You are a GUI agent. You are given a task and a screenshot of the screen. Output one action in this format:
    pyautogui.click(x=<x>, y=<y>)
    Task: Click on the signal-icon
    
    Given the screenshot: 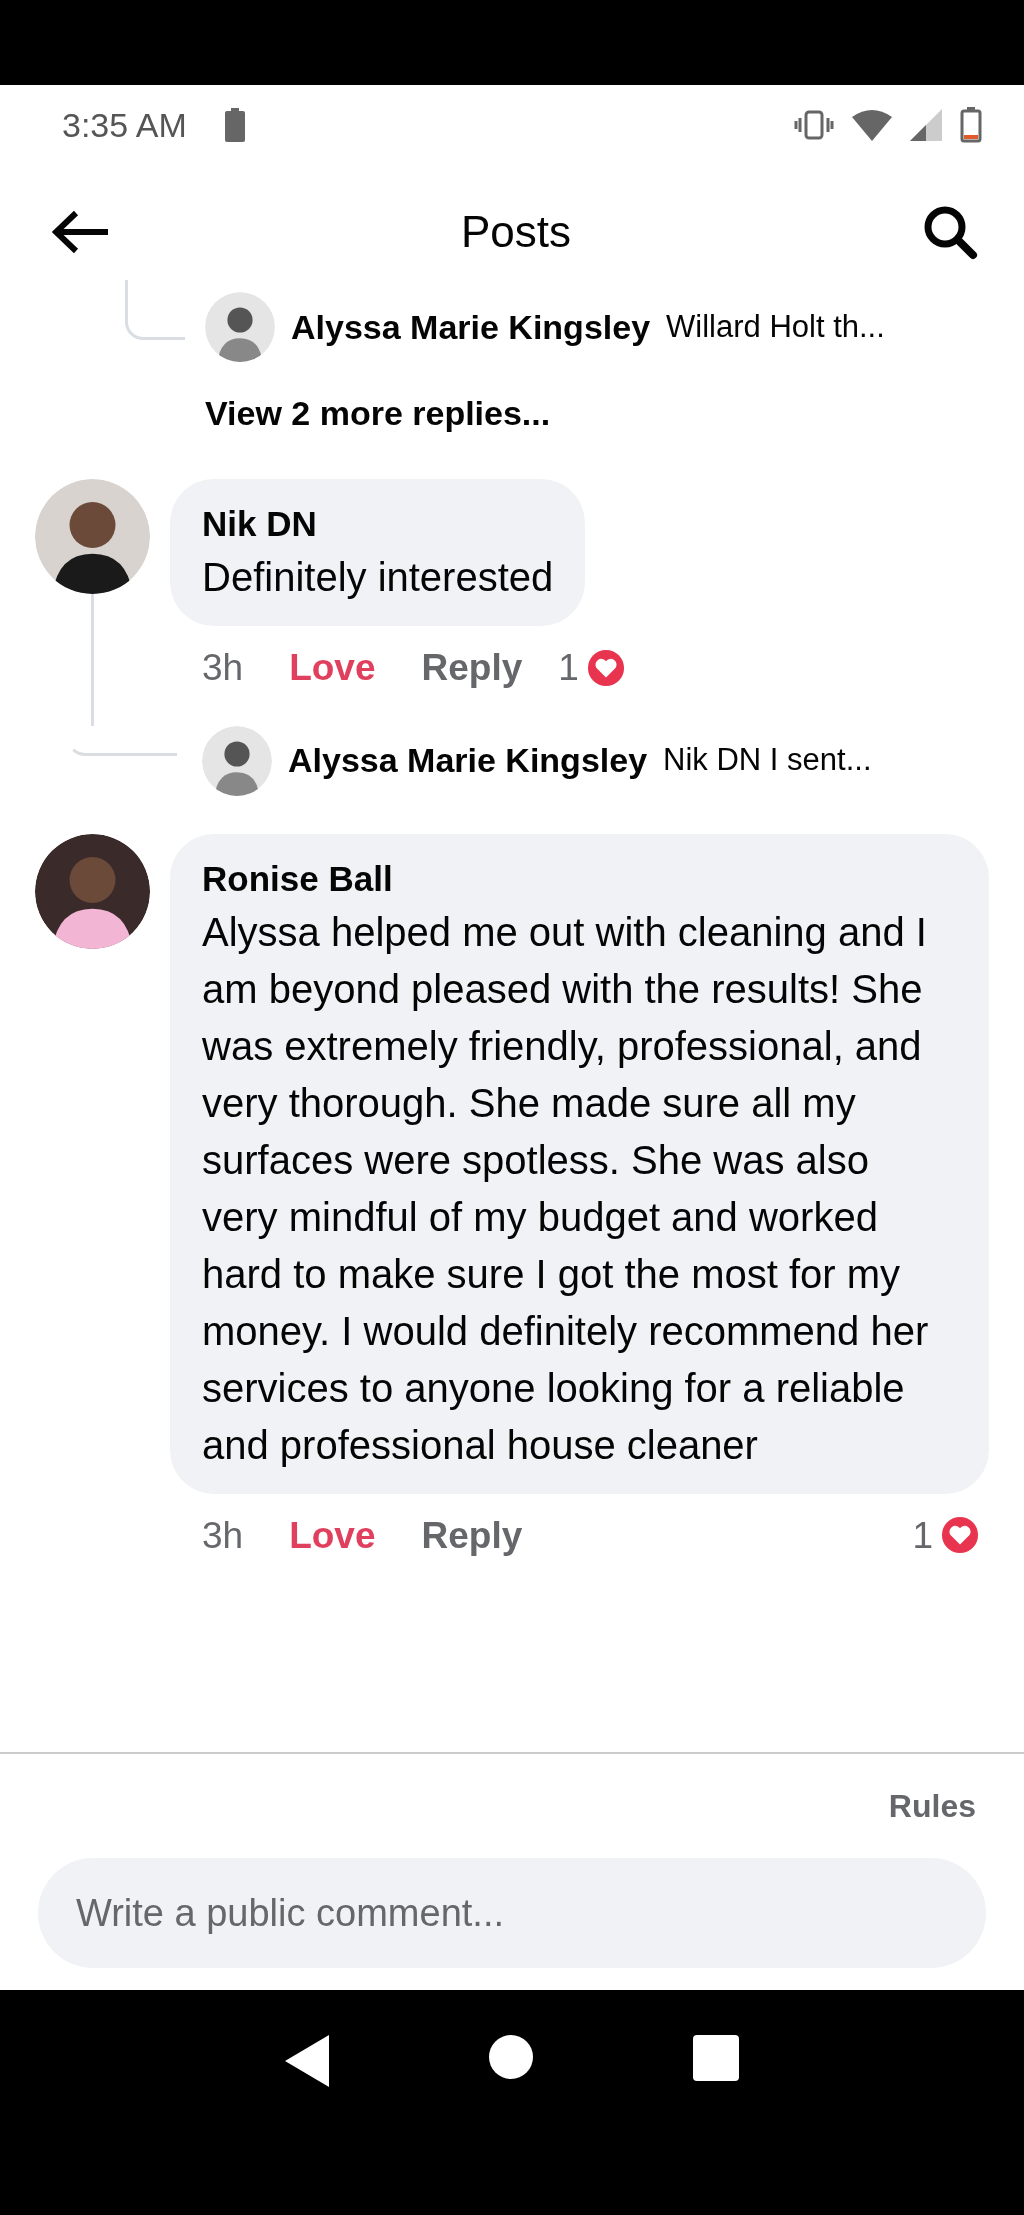 What is the action you would take?
    pyautogui.click(x=926, y=125)
    